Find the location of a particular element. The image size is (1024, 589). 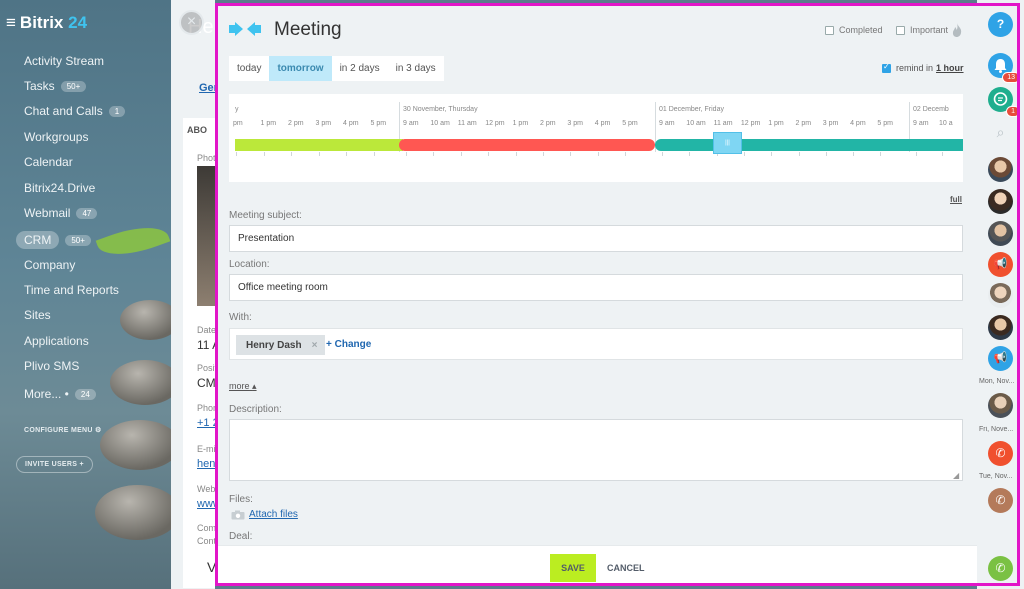

subject-input is located at coordinates (596, 238).